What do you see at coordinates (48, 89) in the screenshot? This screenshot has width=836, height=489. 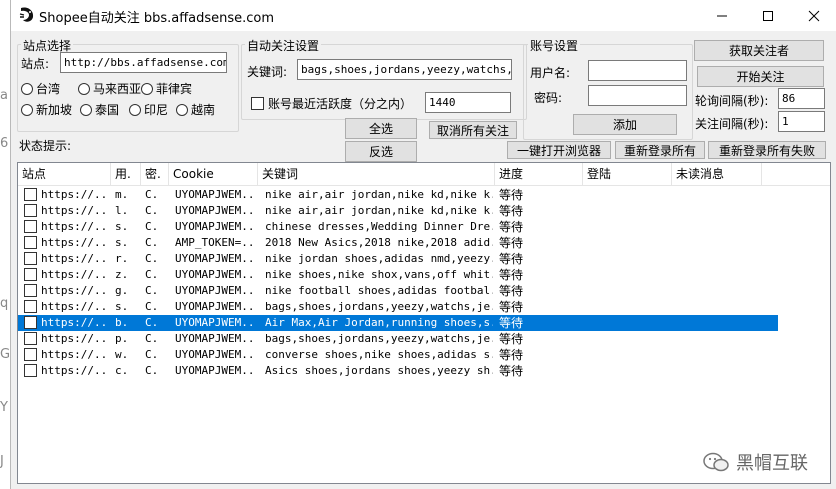 I see `radio-label: 台湾` at bounding box center [48, 89].